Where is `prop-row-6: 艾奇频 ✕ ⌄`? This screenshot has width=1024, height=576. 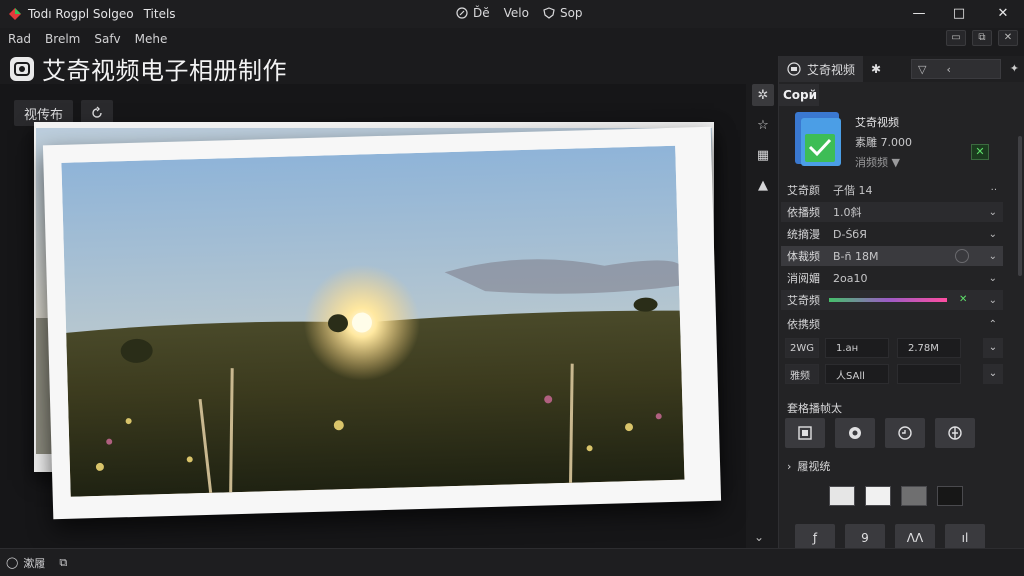 prop-row-6: 艾奇频 ✕ ⌄ is located at coordinates (892, 300).